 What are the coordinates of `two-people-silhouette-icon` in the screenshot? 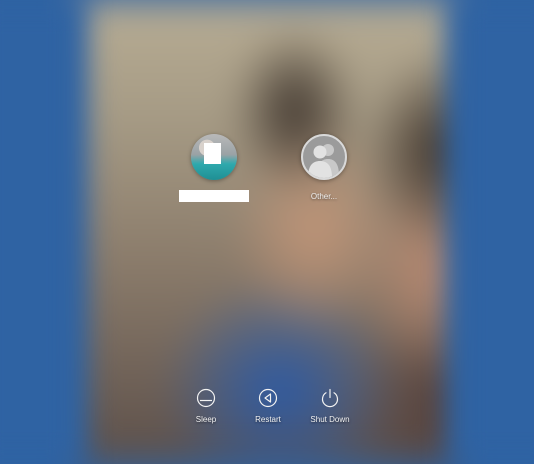 It's located at (323, 161).